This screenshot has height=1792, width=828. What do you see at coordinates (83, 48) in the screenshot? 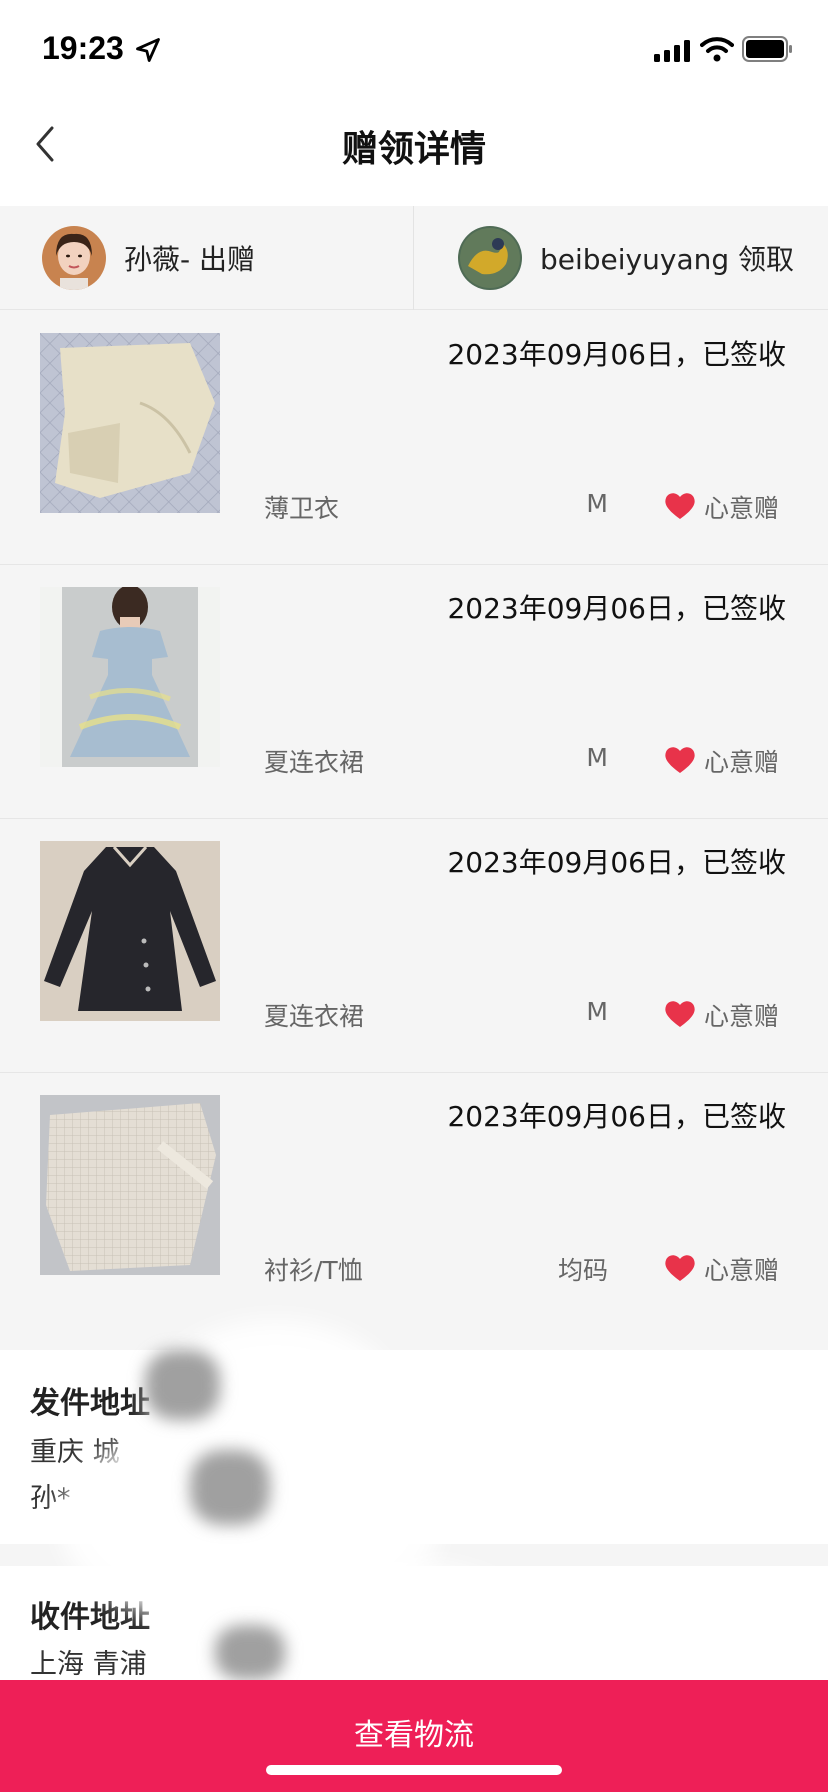
I see `status-time: 19:23` at bounding box center [83, 48].